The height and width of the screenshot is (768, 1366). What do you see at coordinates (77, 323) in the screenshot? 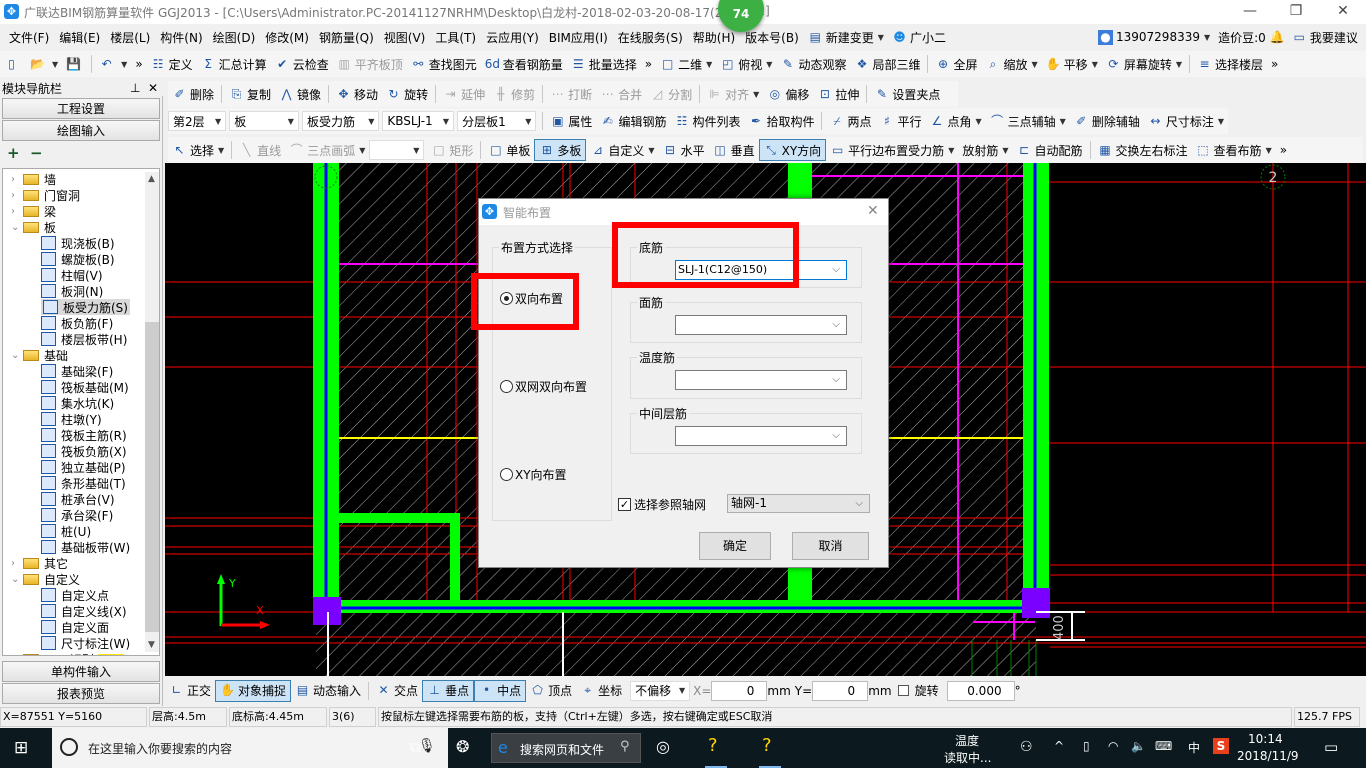
I see `tree-item: 板负筋(F)` at bounding box center [77, 323].